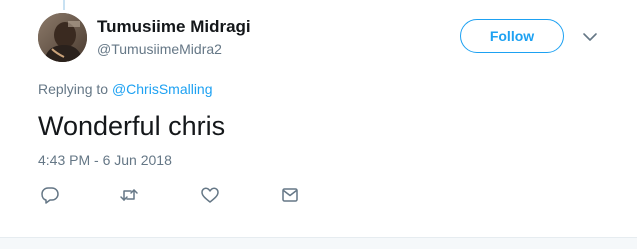  I want to click on avatar-image, so click(62, 37).